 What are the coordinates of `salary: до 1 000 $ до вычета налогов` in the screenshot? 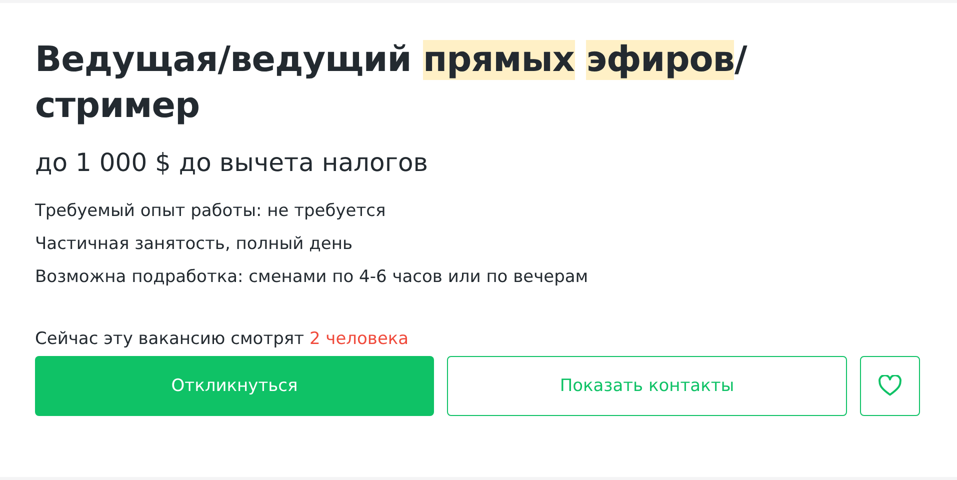 It's located at (232, 163).